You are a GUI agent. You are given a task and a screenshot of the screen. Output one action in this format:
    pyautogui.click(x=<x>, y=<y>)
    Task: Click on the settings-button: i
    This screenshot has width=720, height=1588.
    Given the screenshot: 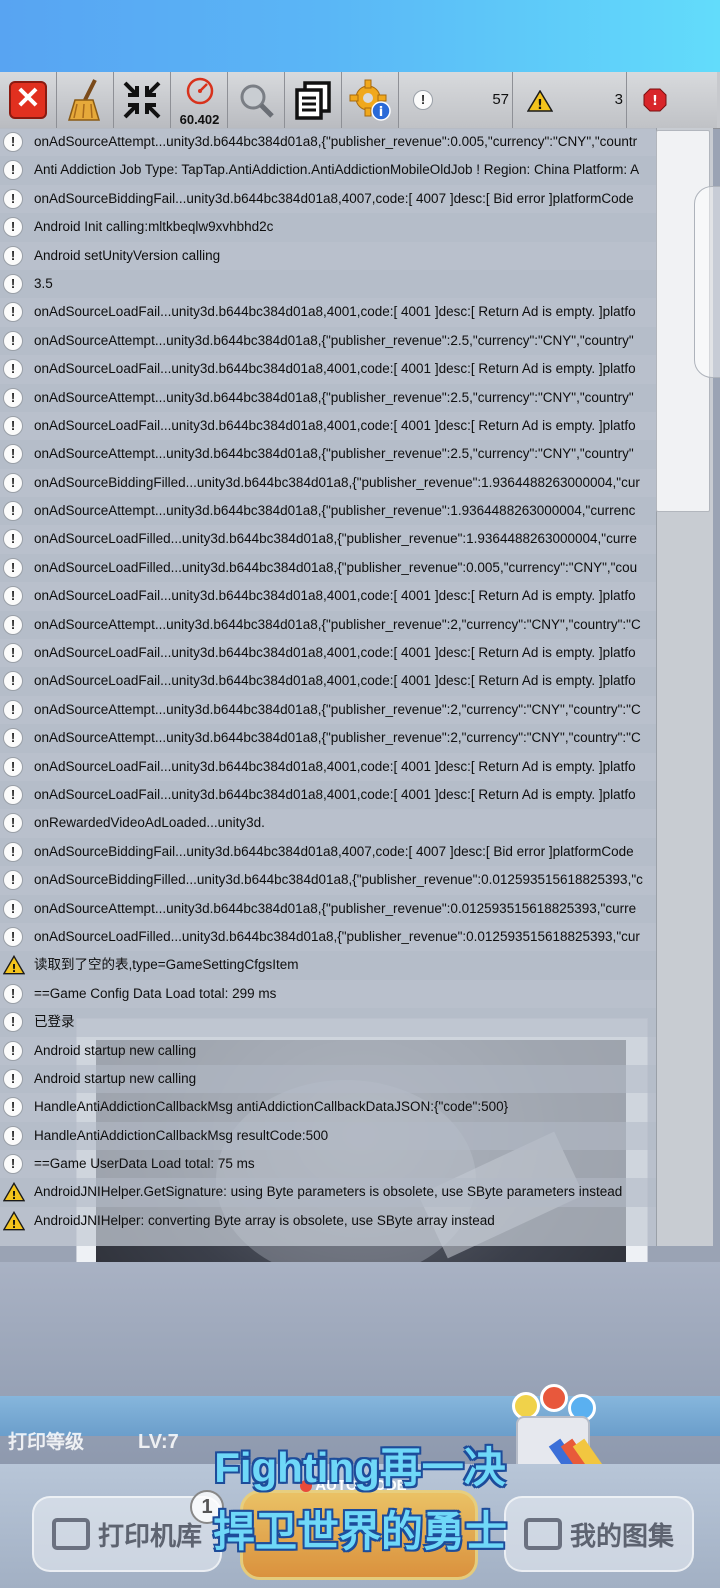 What is the action you would take?
    pyautogui.click(x=370, y=100)
    